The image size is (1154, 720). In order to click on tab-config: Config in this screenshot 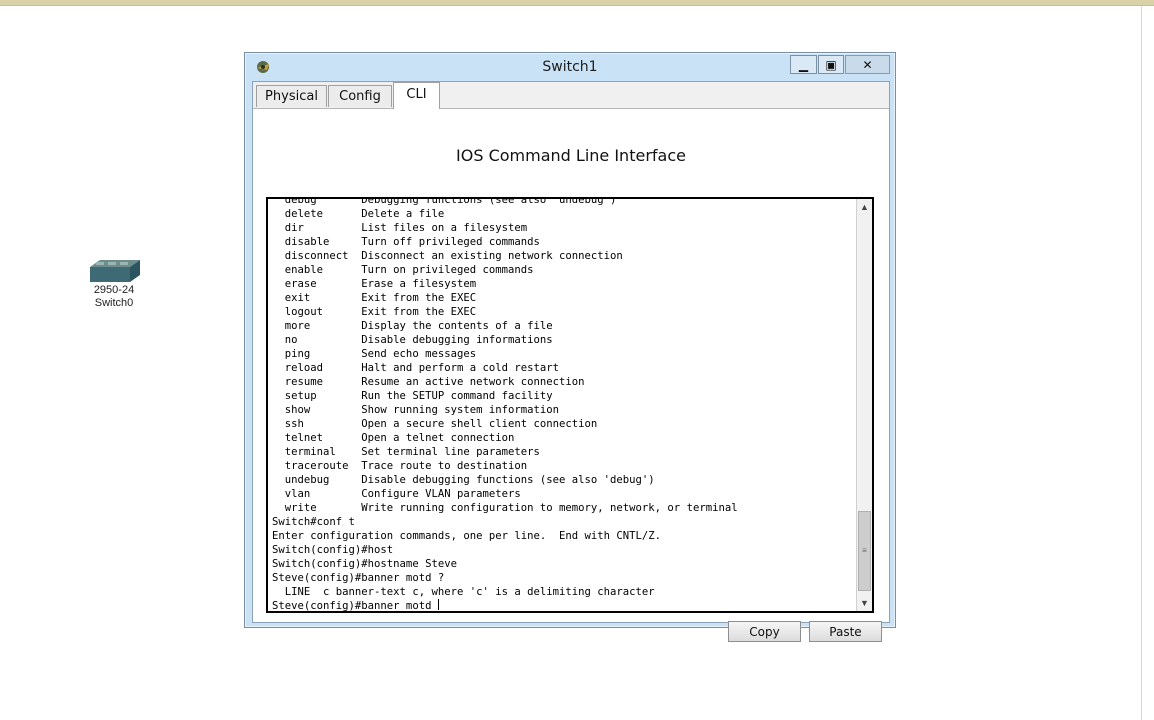, I will do `click(360, 96)`.